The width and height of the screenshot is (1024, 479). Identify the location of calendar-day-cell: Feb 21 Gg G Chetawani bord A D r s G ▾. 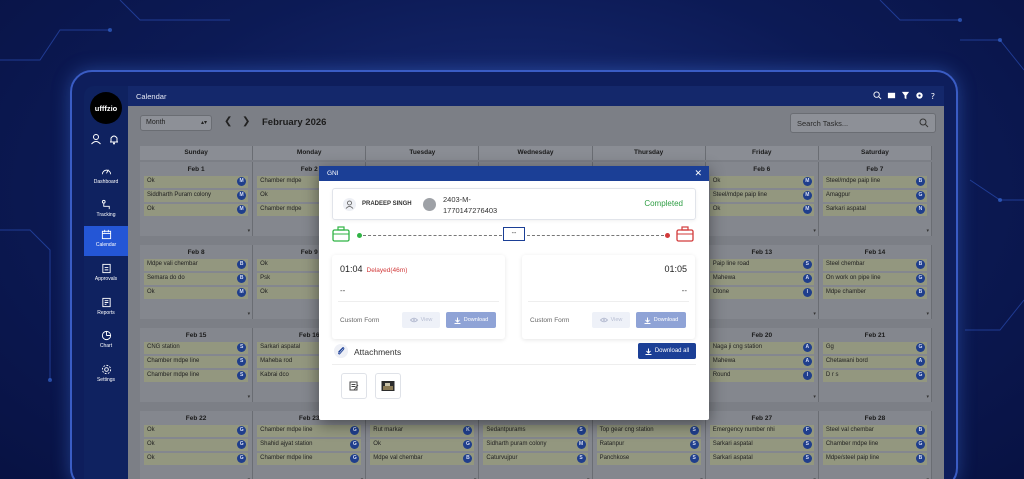
(875, 365).